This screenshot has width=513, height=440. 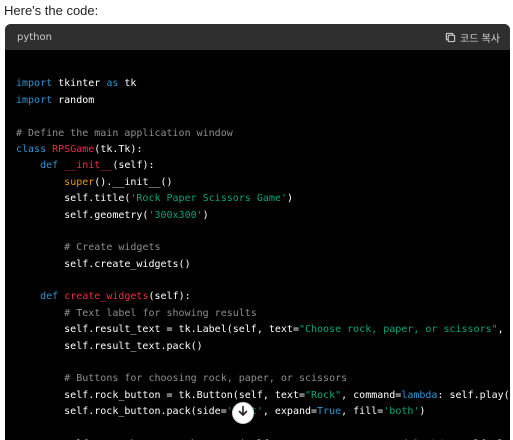 I want to click on code-token: self.rock_button = tk.Button(self, text=, so click(x=160, y=395).